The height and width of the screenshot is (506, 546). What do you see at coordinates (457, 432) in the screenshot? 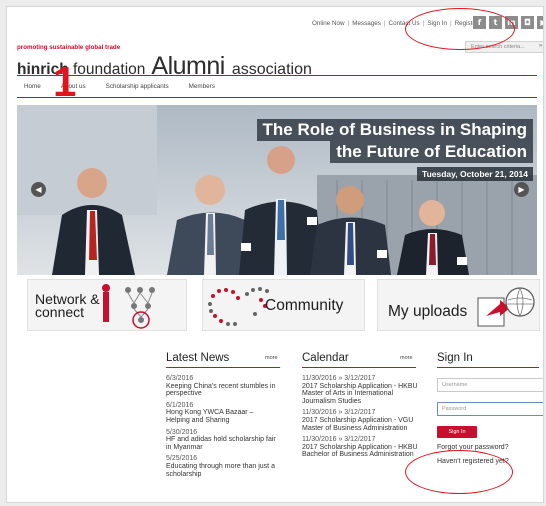
I see `sign-in-button: Sign In` at bounding box center [457, 432].